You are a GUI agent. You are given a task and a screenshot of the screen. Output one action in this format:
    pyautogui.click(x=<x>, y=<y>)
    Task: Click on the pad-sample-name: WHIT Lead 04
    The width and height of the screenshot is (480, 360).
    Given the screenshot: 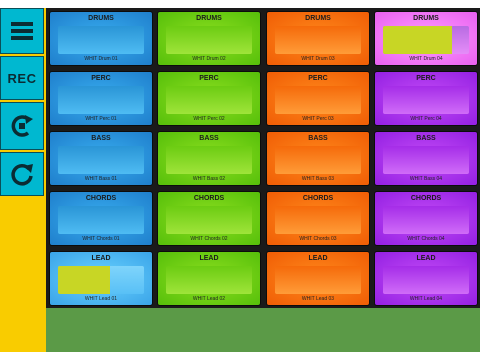 What is the action you would take?
    pyautogui.click(x=426, y=299)
    